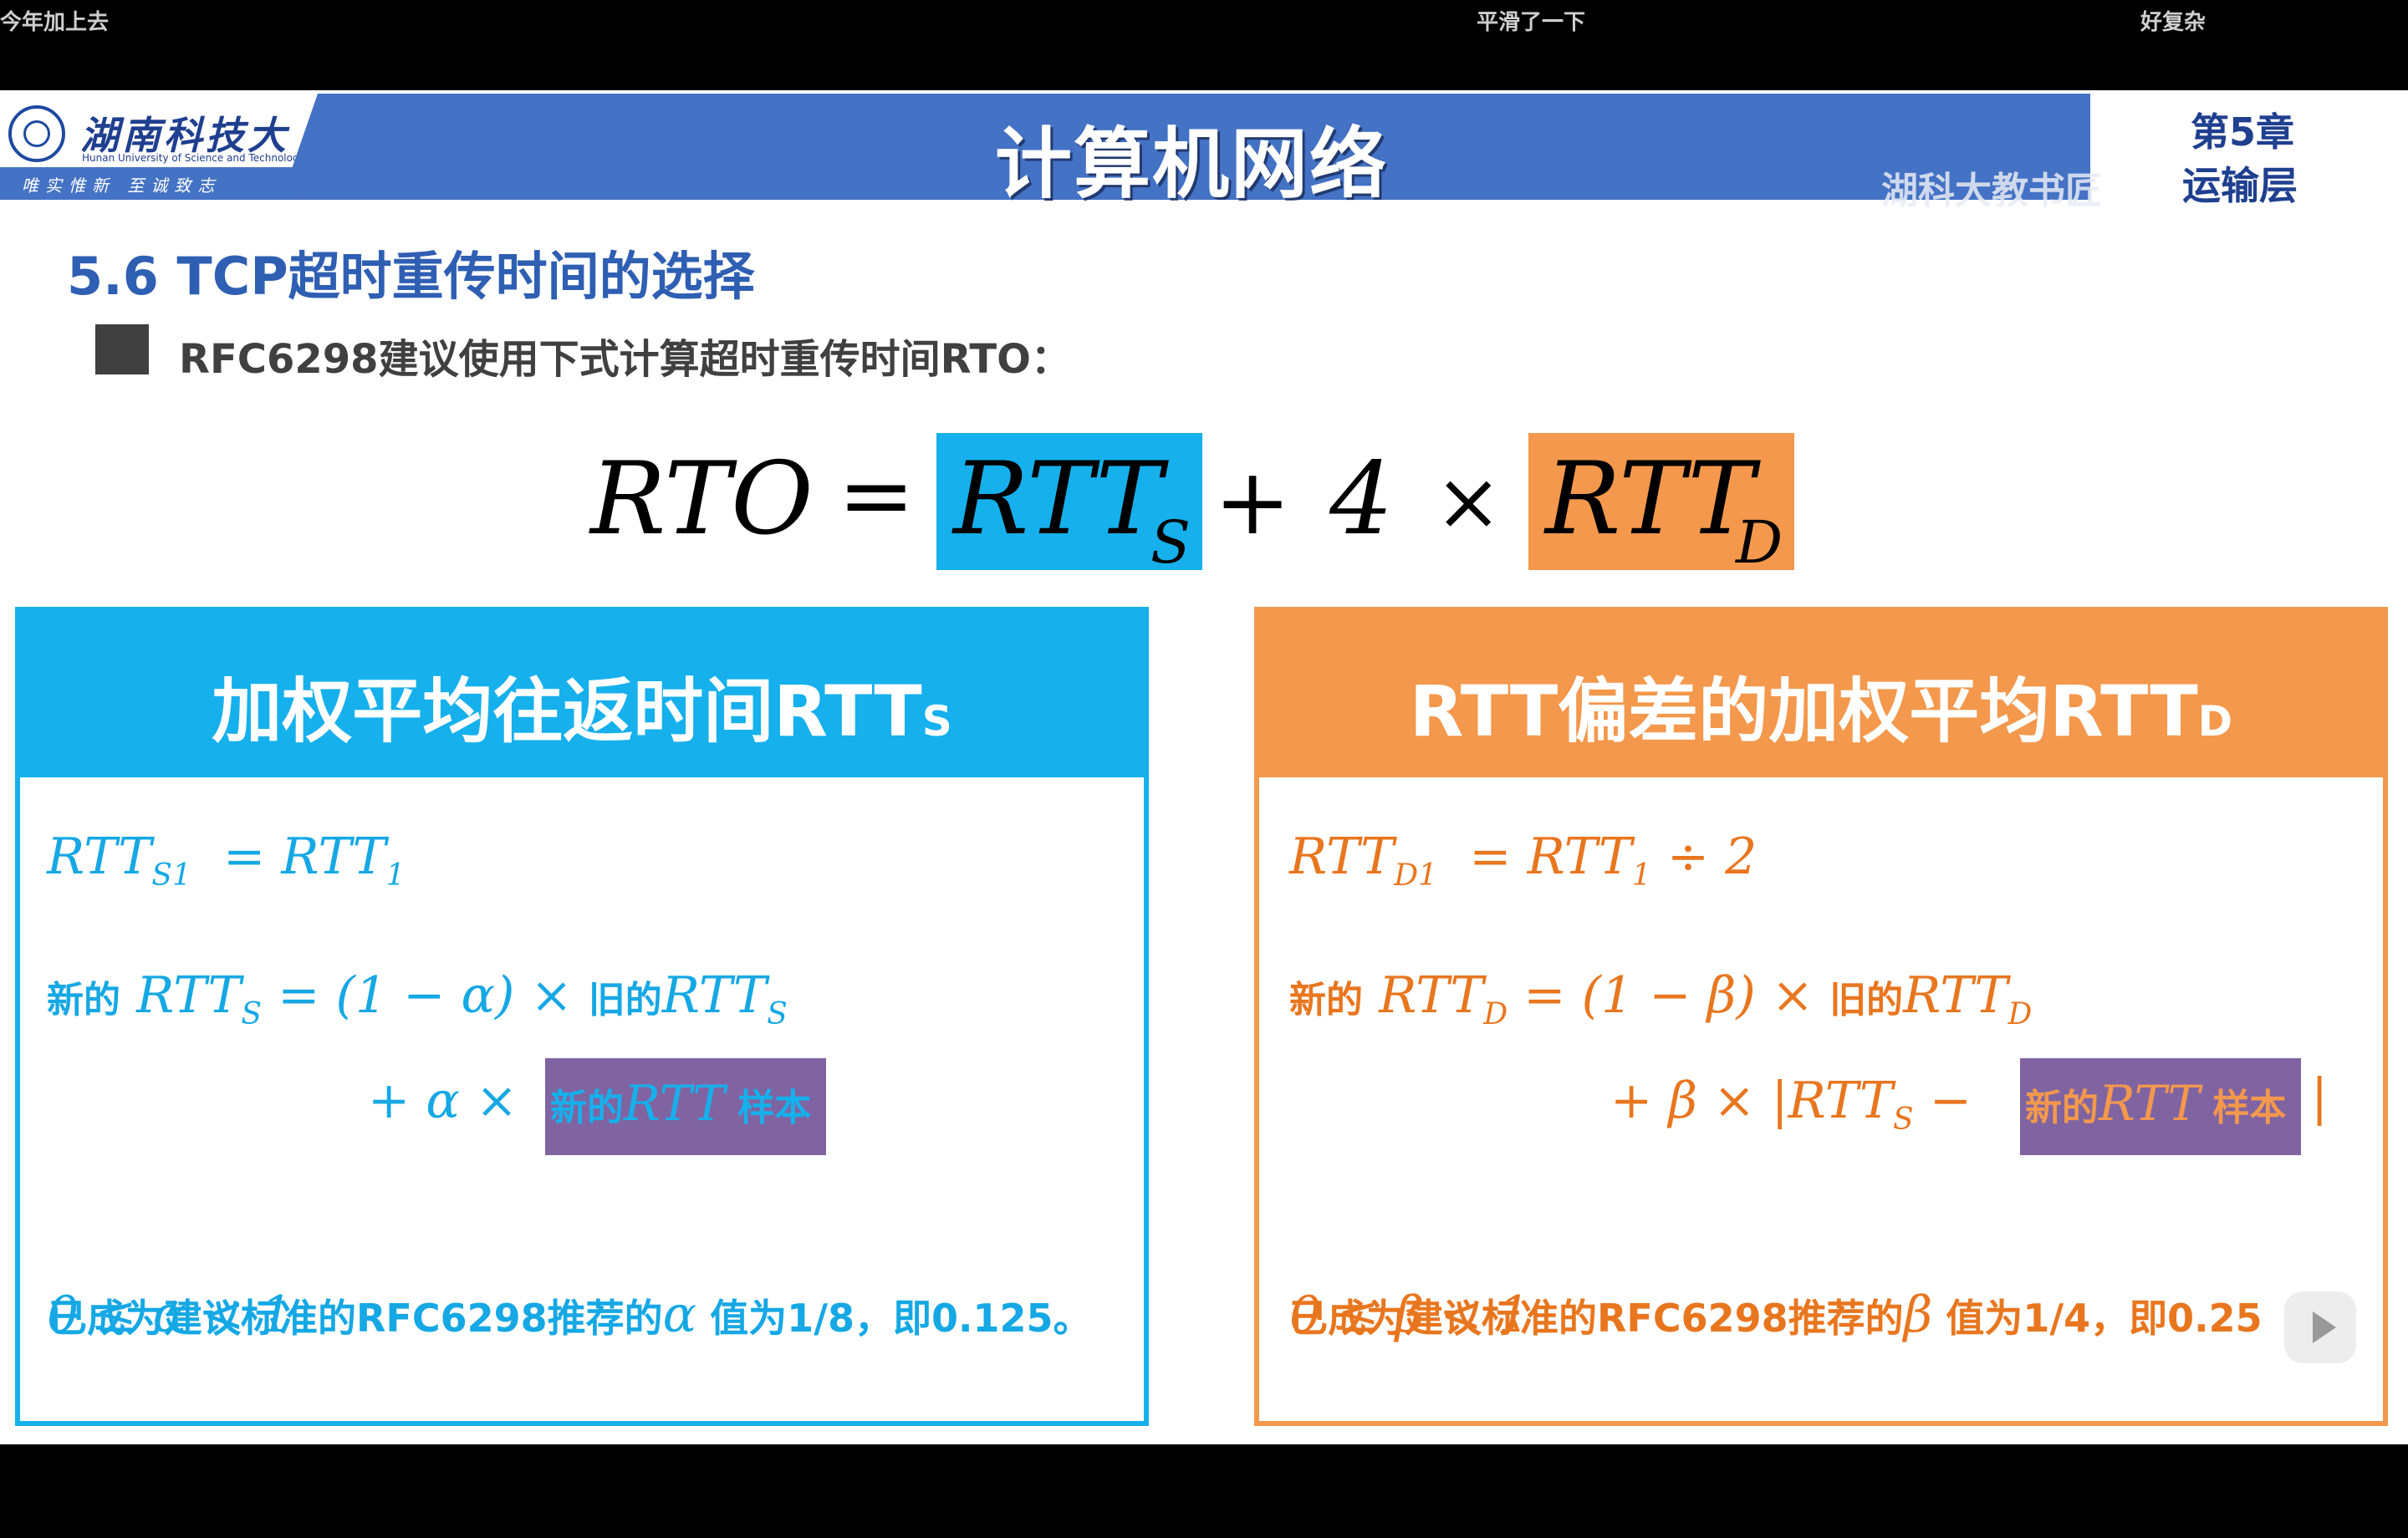  I want to click on danmaku-comment: 平滑了一下, so click(1531, 23).